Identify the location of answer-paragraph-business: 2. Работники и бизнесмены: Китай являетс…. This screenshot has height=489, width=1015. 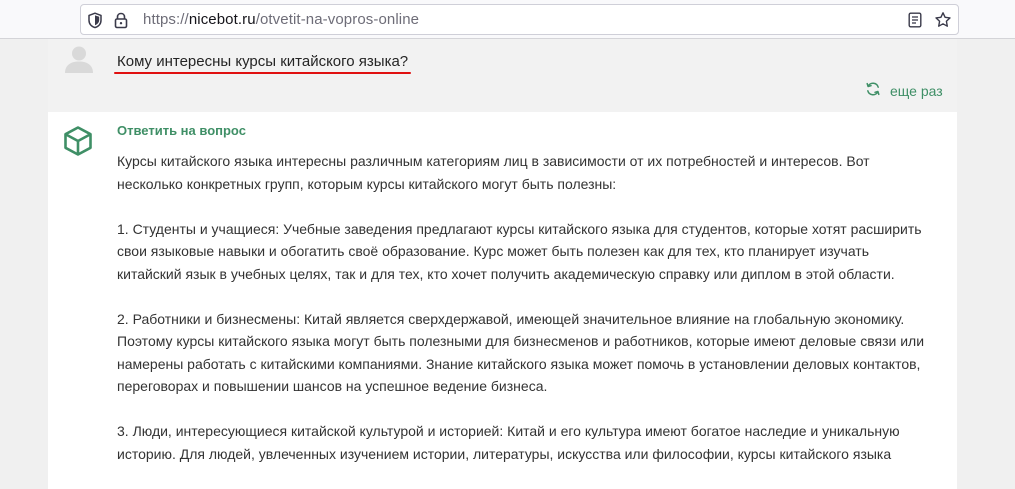
(521, 352).